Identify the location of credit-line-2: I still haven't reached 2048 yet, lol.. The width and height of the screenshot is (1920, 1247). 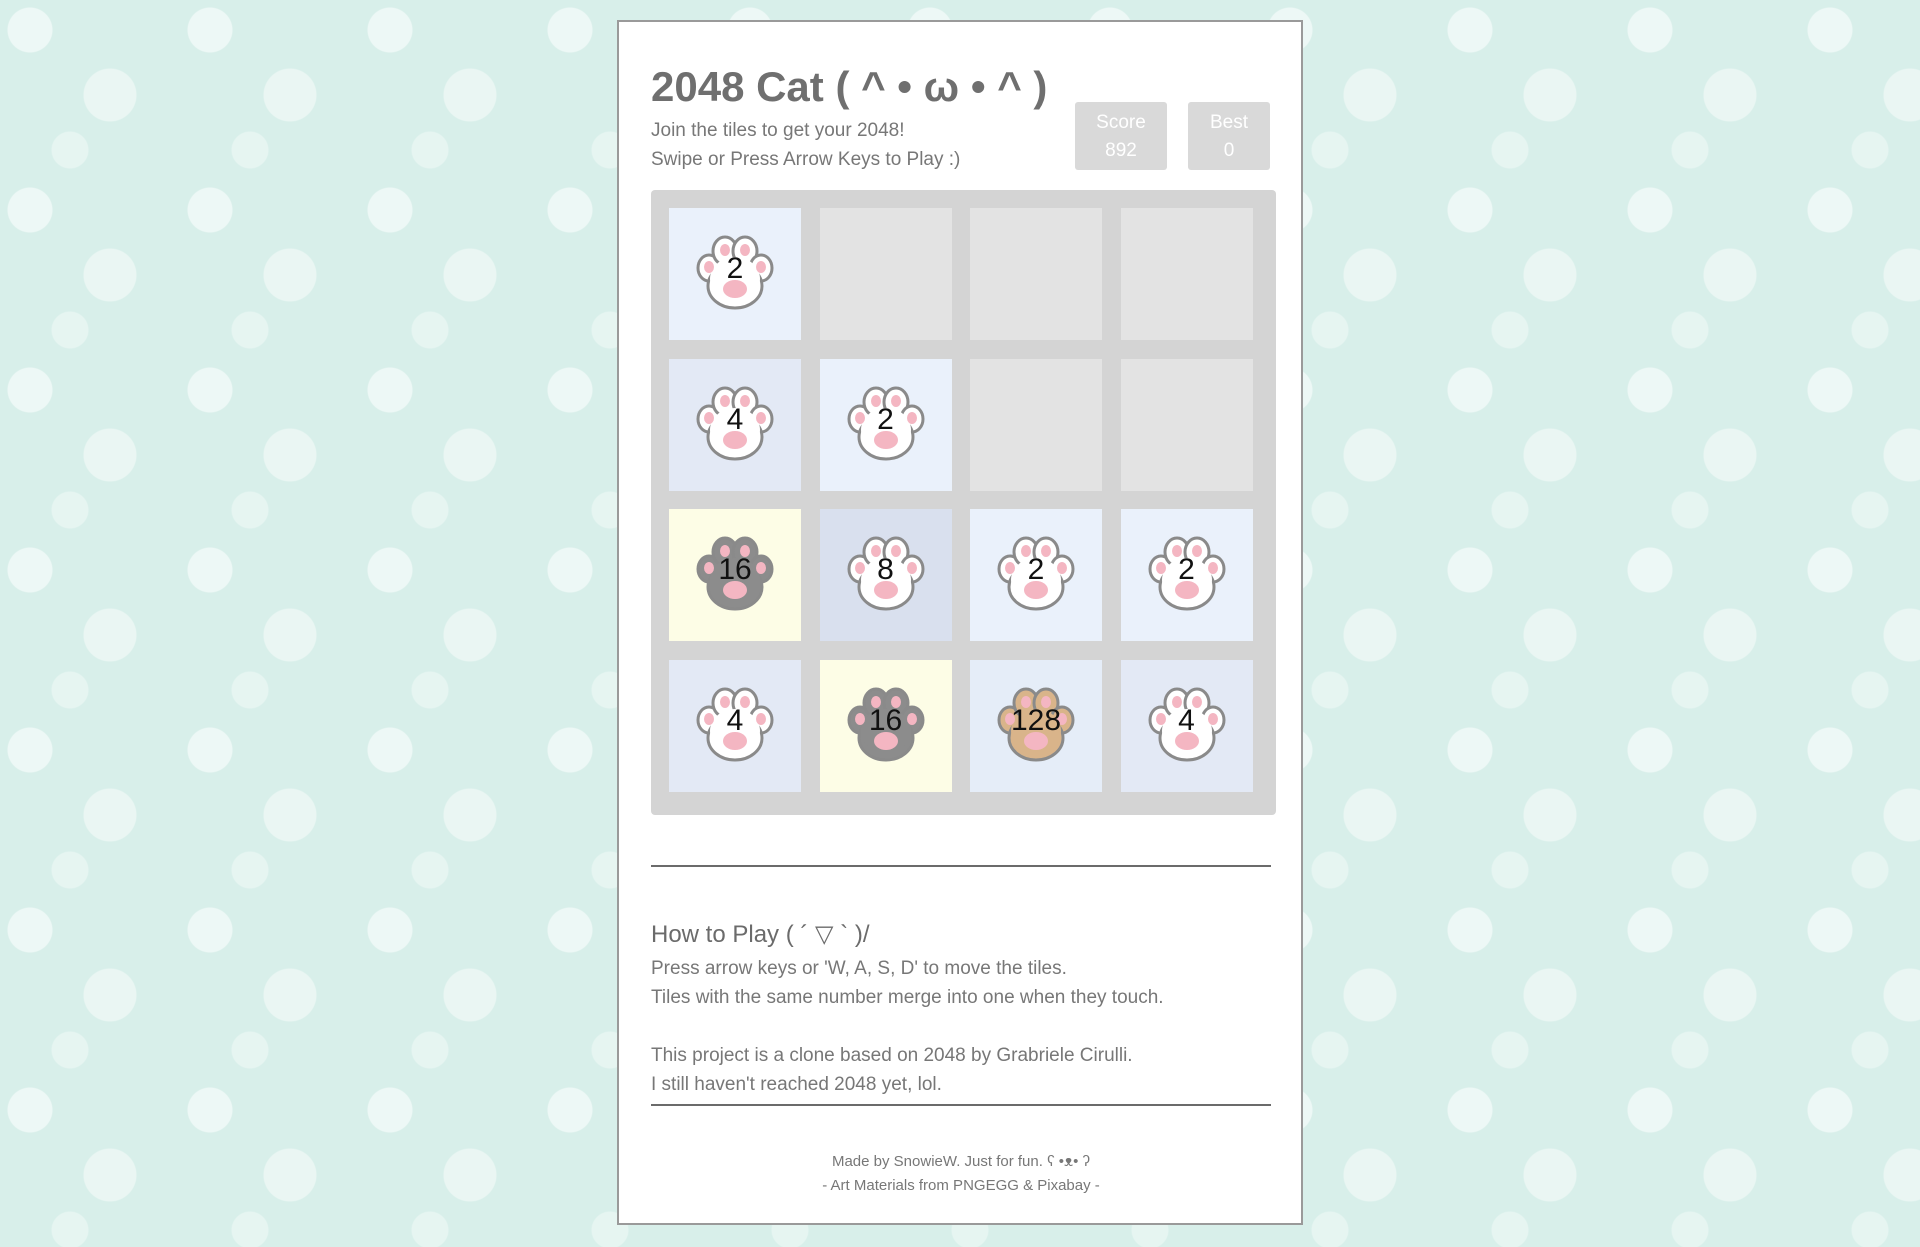
(796, 1084).